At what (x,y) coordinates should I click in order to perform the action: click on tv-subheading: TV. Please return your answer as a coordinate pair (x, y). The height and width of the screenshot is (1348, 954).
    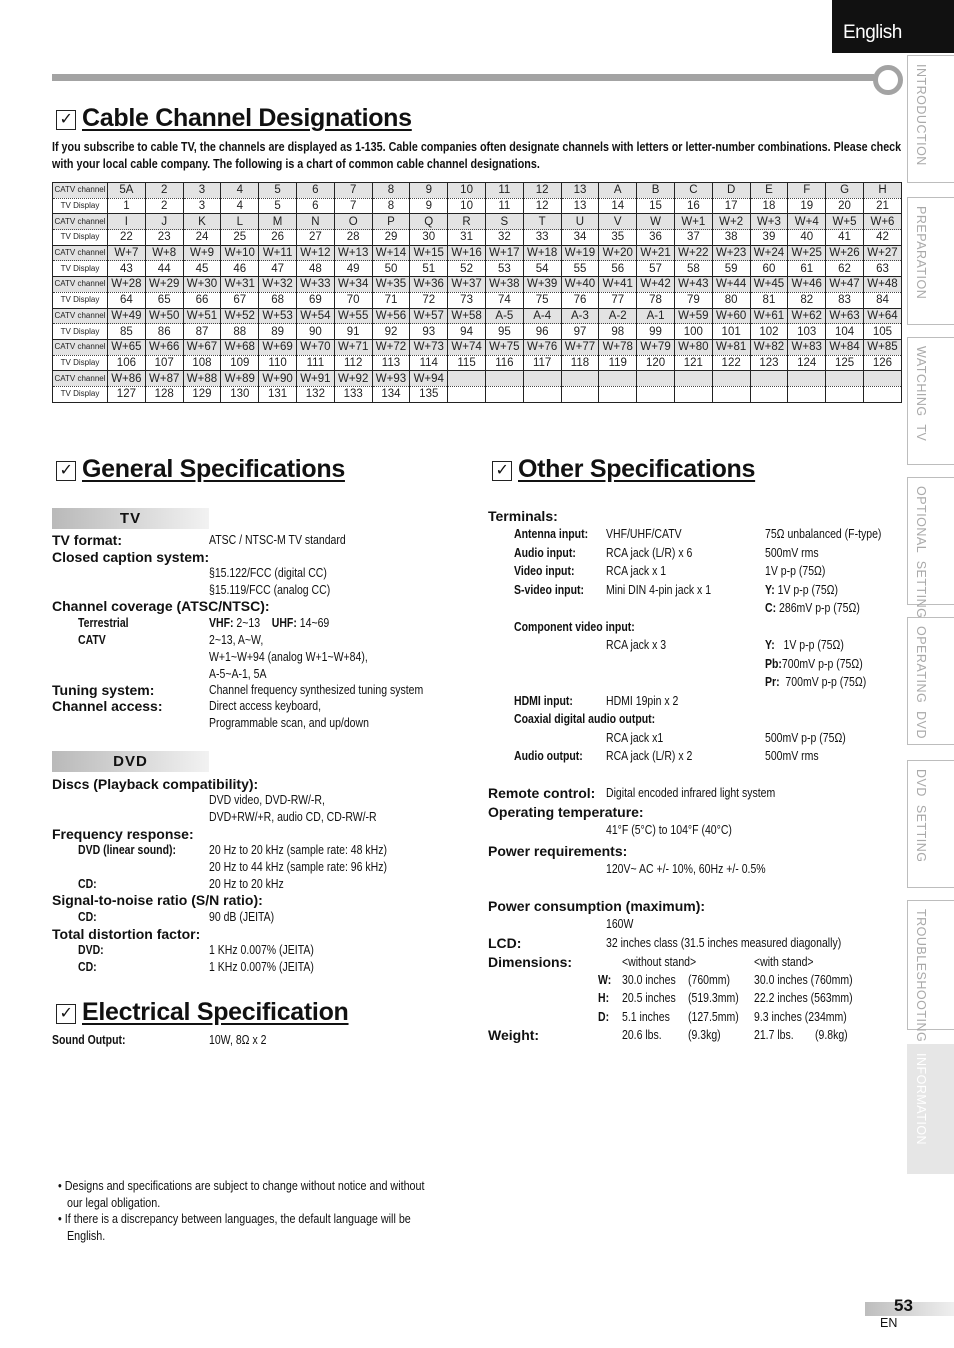
    Looking at the image, I should click on (130, 518).